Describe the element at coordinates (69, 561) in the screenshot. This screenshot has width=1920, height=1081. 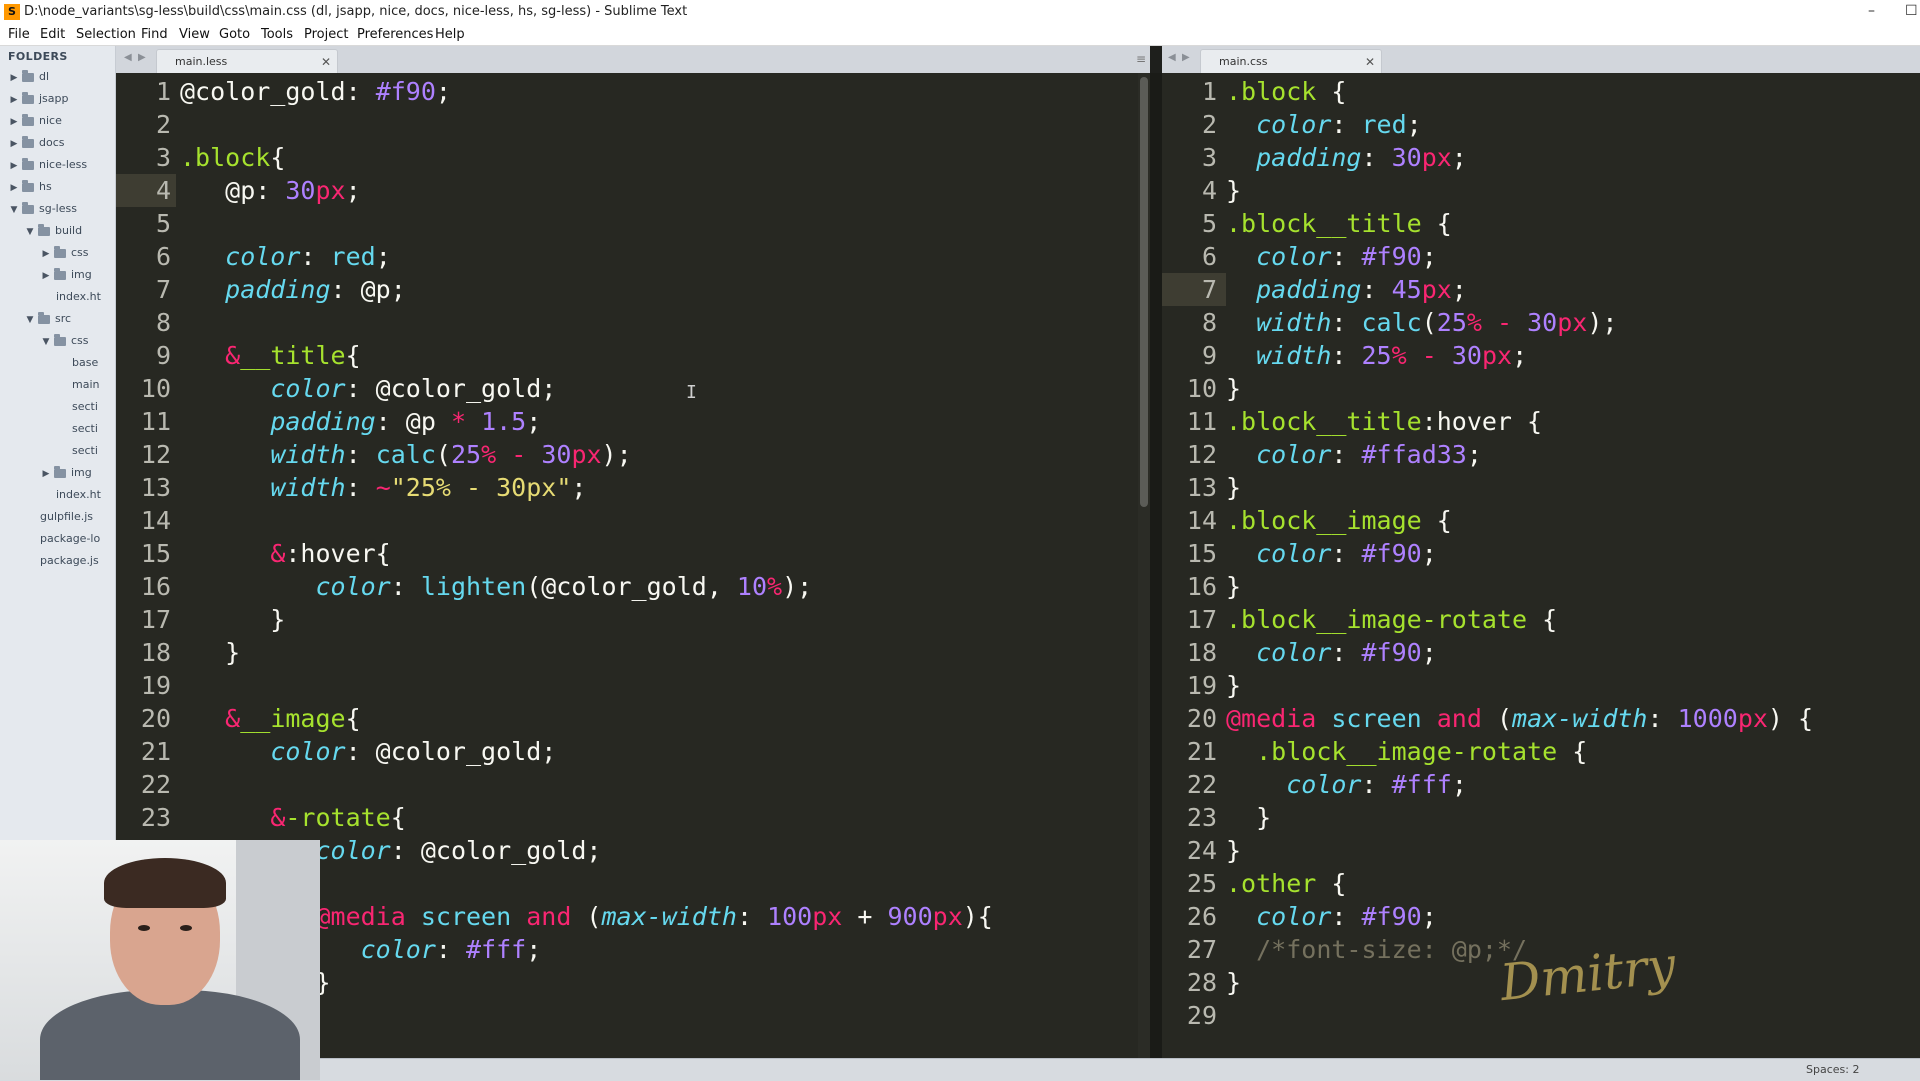
I see `sidebar-file: package.js` at that location.